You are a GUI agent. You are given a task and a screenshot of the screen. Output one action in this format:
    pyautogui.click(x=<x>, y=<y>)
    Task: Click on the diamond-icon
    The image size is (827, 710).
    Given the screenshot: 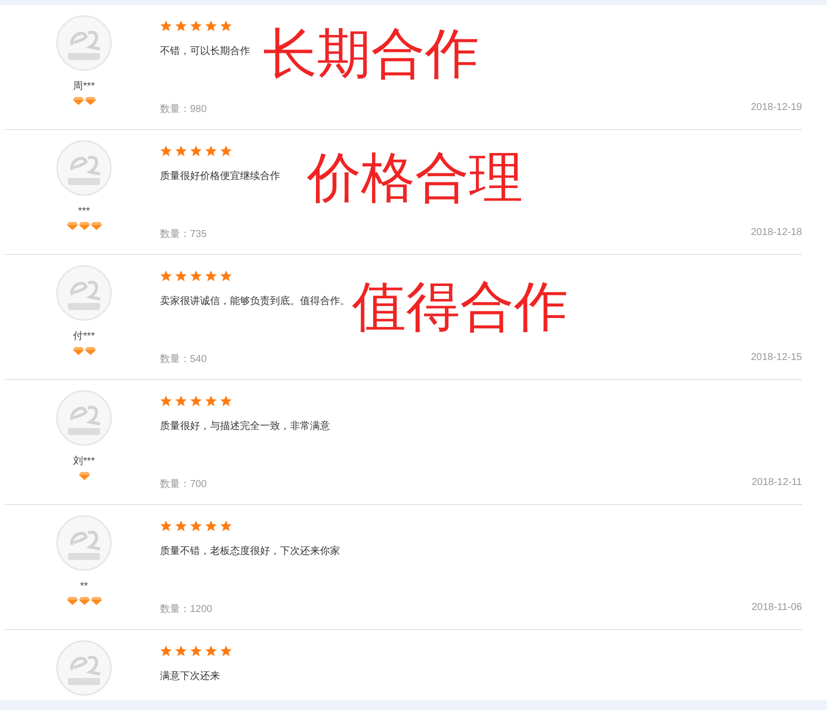 What is the action you would take?
    pyautogui.click(x=84, y=476)
    